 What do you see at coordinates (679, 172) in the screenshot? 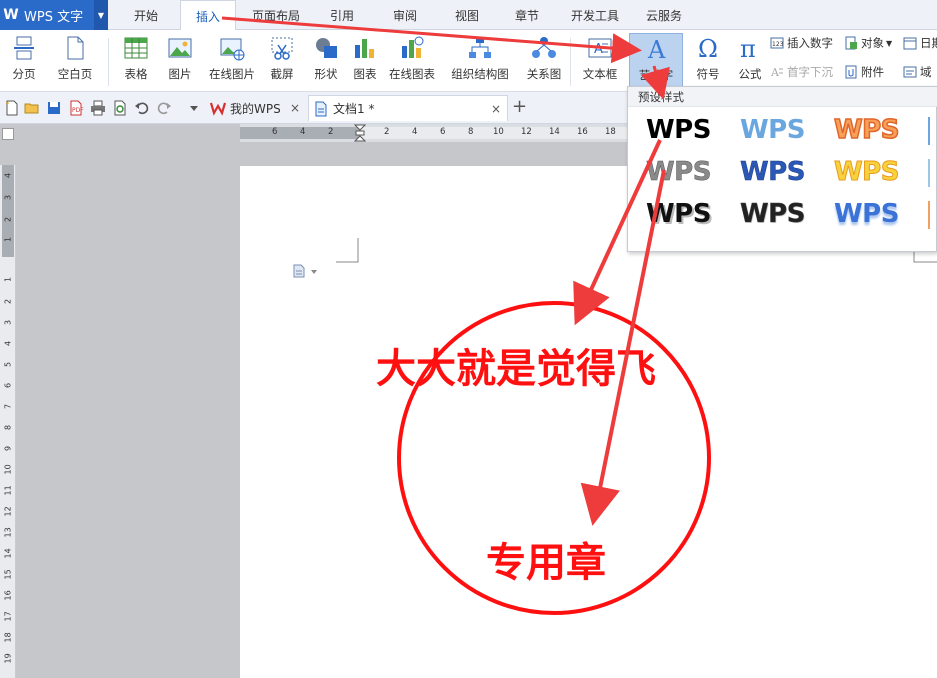
I see `wordart-style-gray-gradient: WPS` at bounding box center [679, 172].